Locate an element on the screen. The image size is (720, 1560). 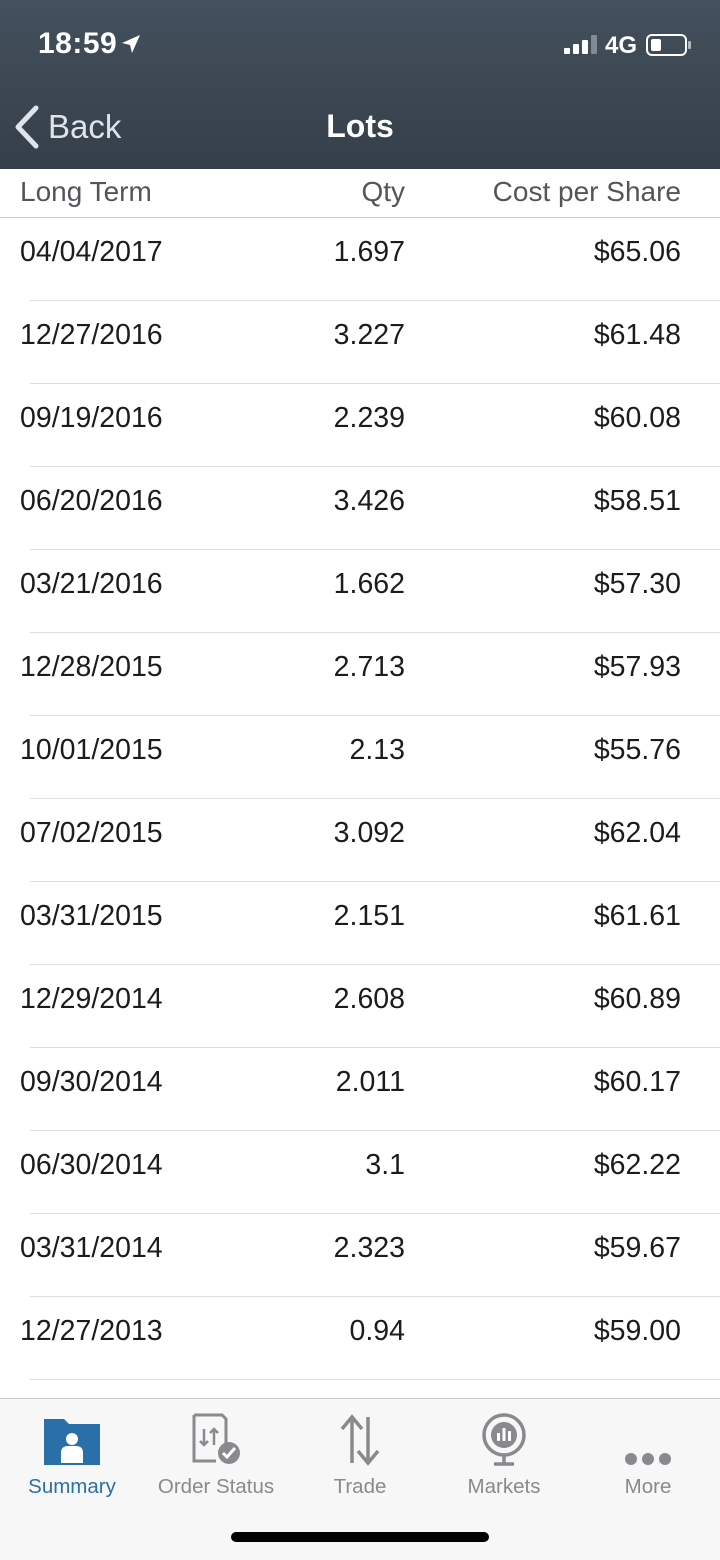
lot-row: 09/30/2014 2.011 $60.17 is located at coordinates (360, 1089).